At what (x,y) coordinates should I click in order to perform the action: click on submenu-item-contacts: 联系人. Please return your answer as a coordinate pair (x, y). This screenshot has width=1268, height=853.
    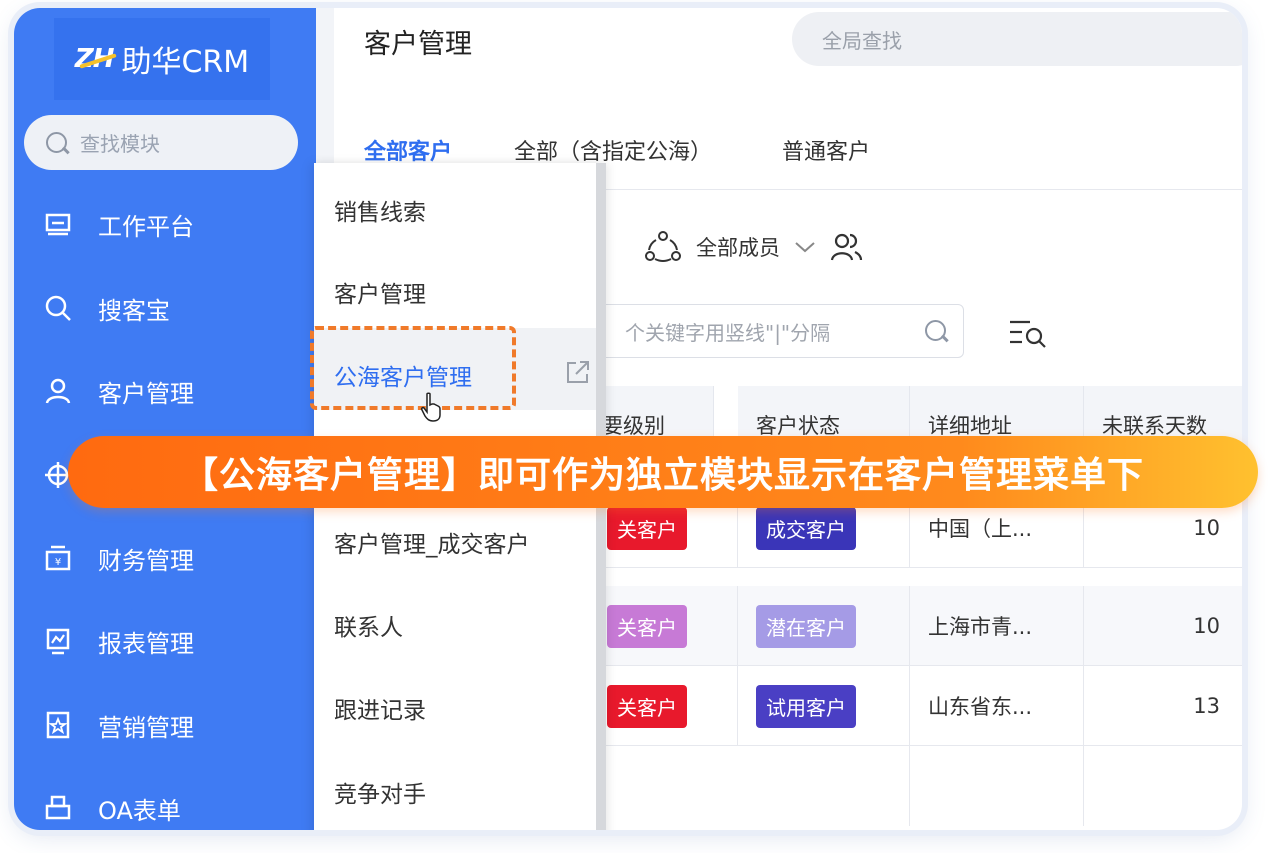
    Looking at the image, I should click on (368, 625).